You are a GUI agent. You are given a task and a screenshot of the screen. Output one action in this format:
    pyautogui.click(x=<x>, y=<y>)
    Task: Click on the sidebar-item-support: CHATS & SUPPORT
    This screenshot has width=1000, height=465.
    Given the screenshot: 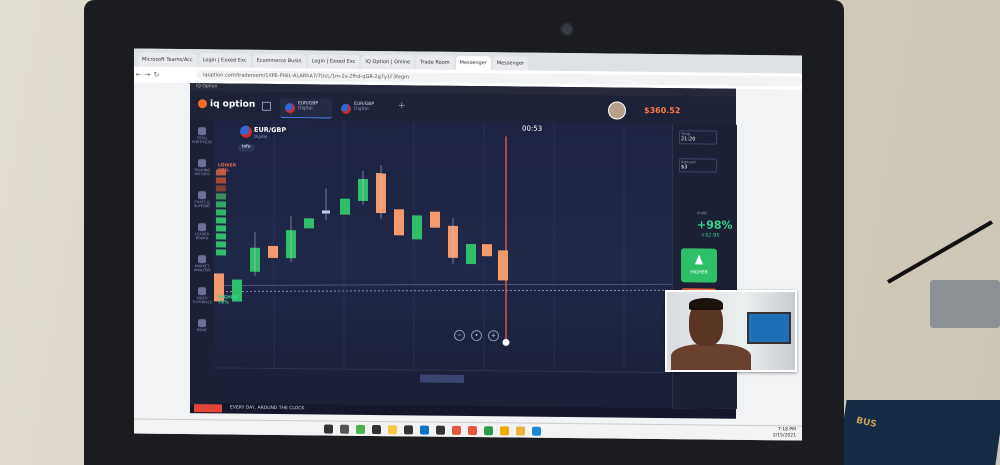 What is the action you would take?
    pyautogui.click(x=202, y=199)
    